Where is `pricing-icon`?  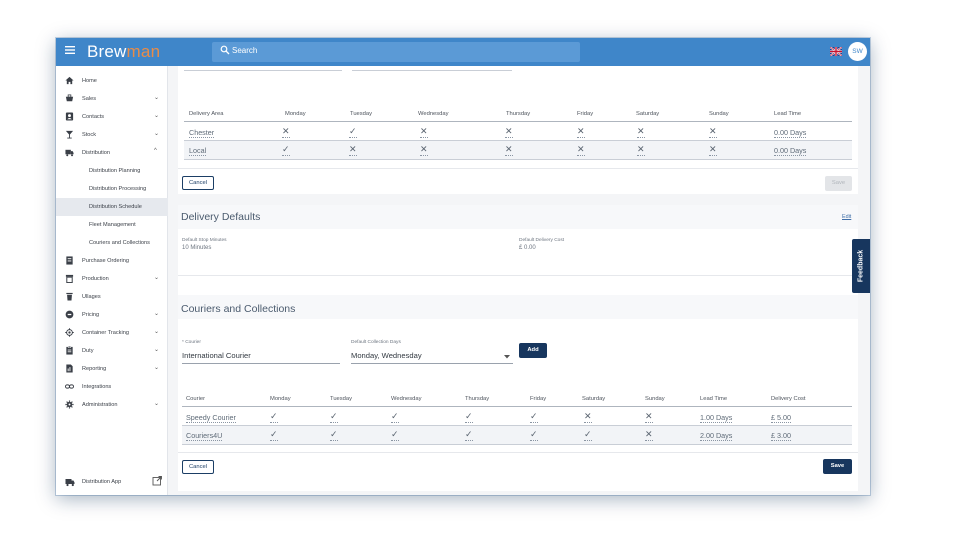 pricing-icon is located at coordinates (69, 314).